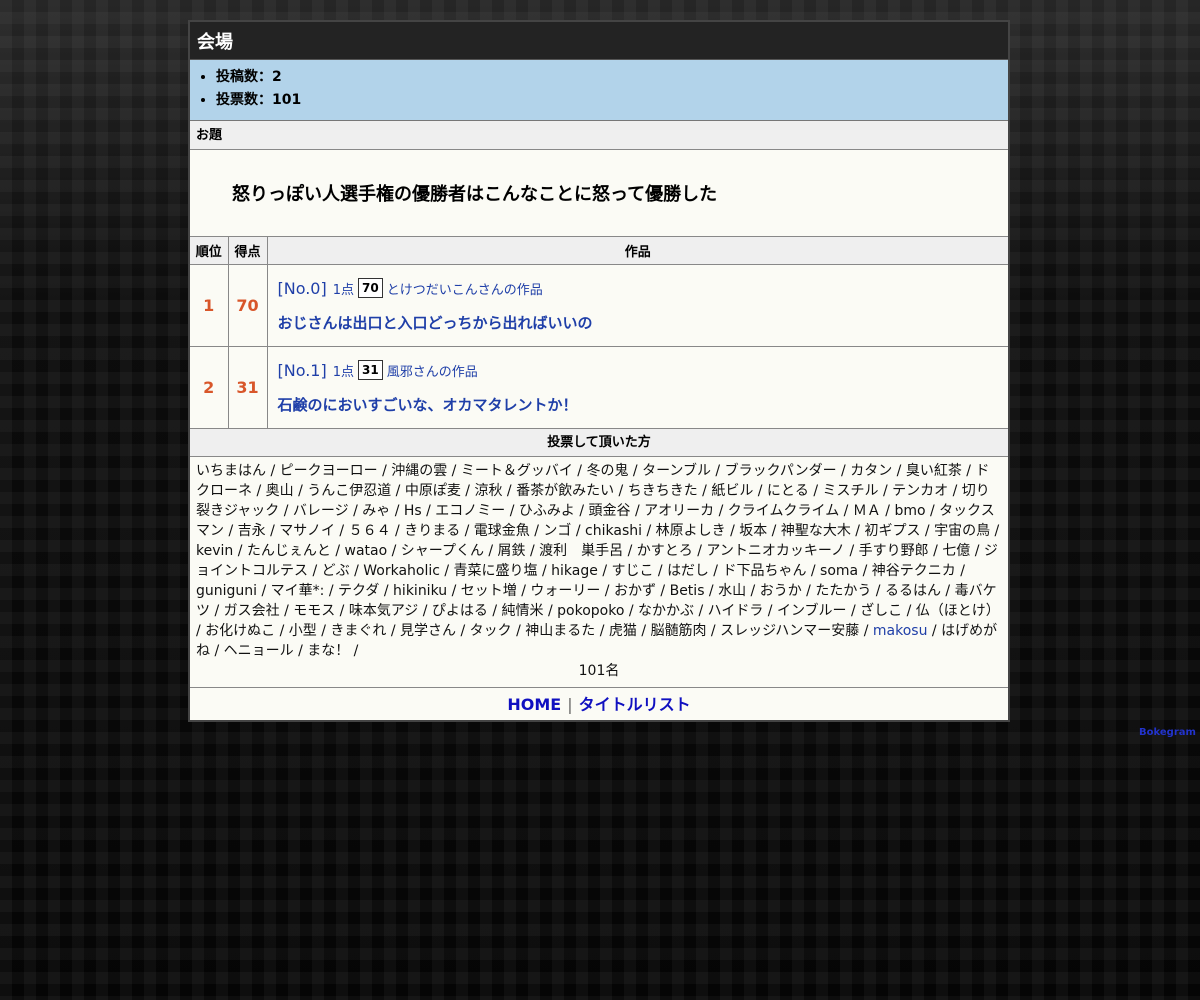  I want to click on voter-link: makosu, so click(900, 631).